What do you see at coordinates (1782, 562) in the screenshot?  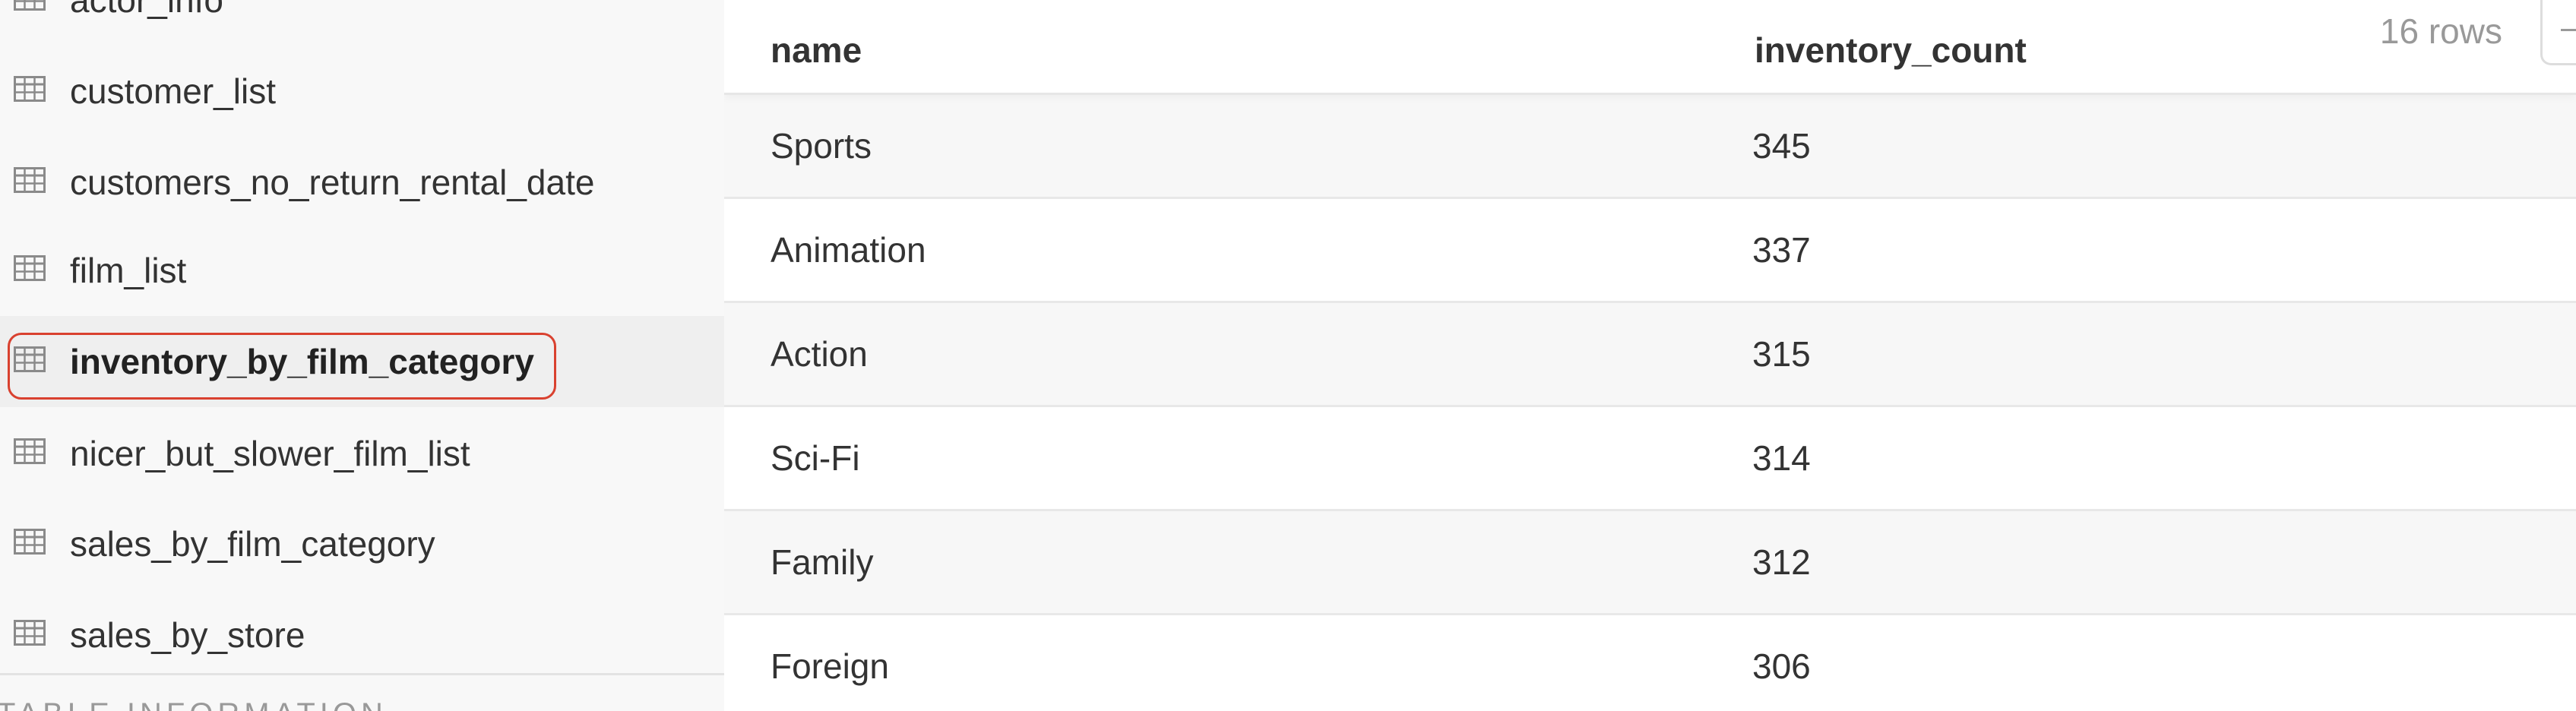 I see `cell-inventory-count: 312` at bounding box center [1782, 562].